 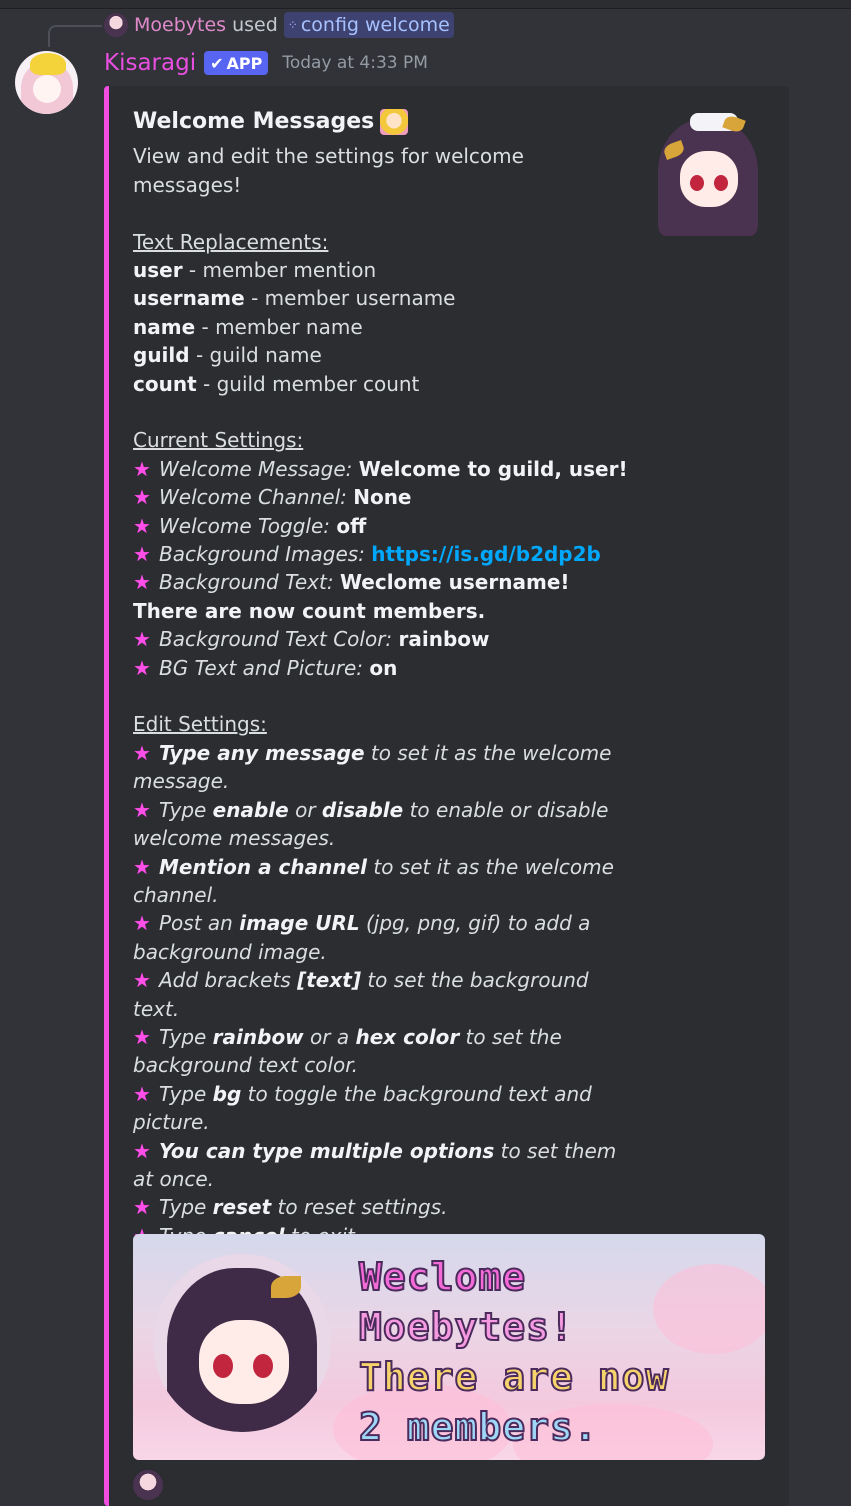 What do you see at coordinates (254, 121) in the screenshot?
I see `embed-title-text: Welcome Messages` at bounding box center [254, 121].